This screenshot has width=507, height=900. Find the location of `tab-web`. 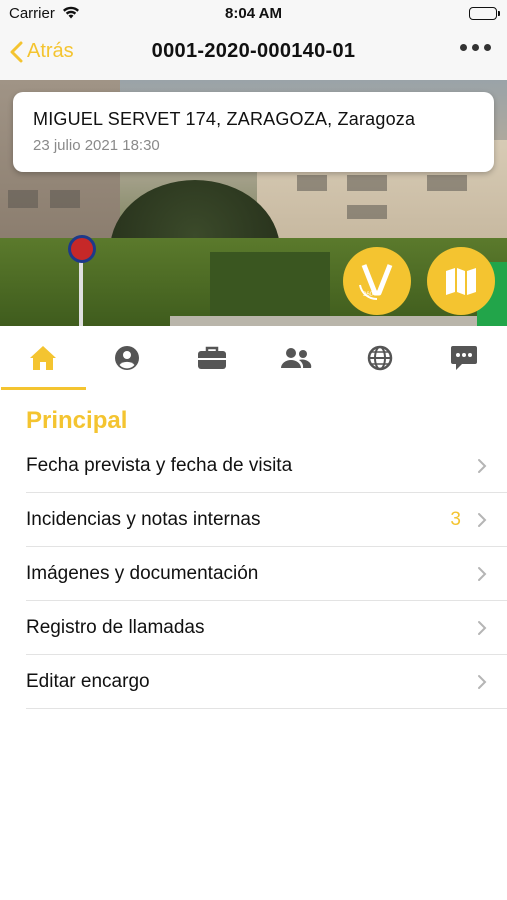

tab-web is located at coordinates (380, 358).